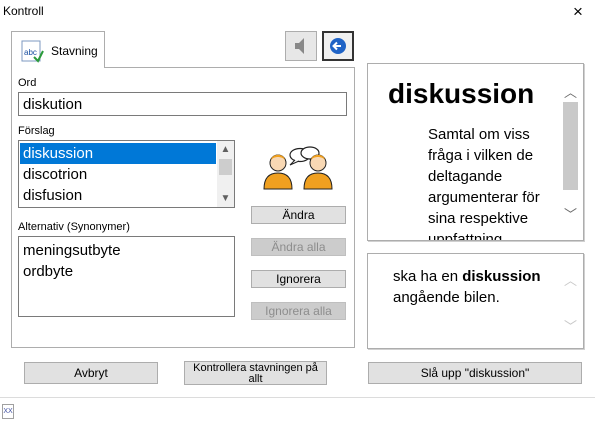 The width and height of the screenshot is (595, 425). I want to click on list-item: diskussion, so click(118, 153).